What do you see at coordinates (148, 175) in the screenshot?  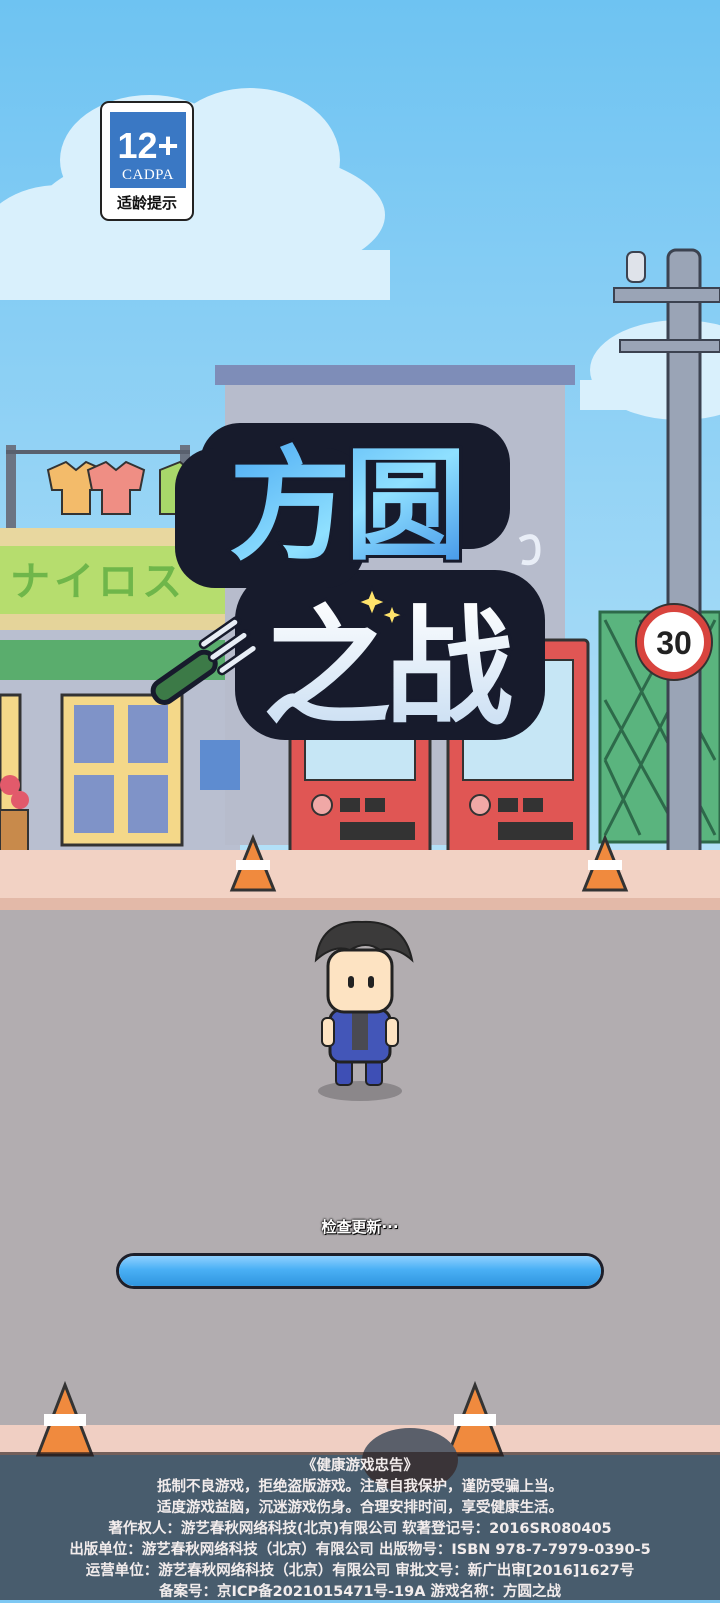 I see `rating-org-text: CADPA` at bounding box center [148, 175].